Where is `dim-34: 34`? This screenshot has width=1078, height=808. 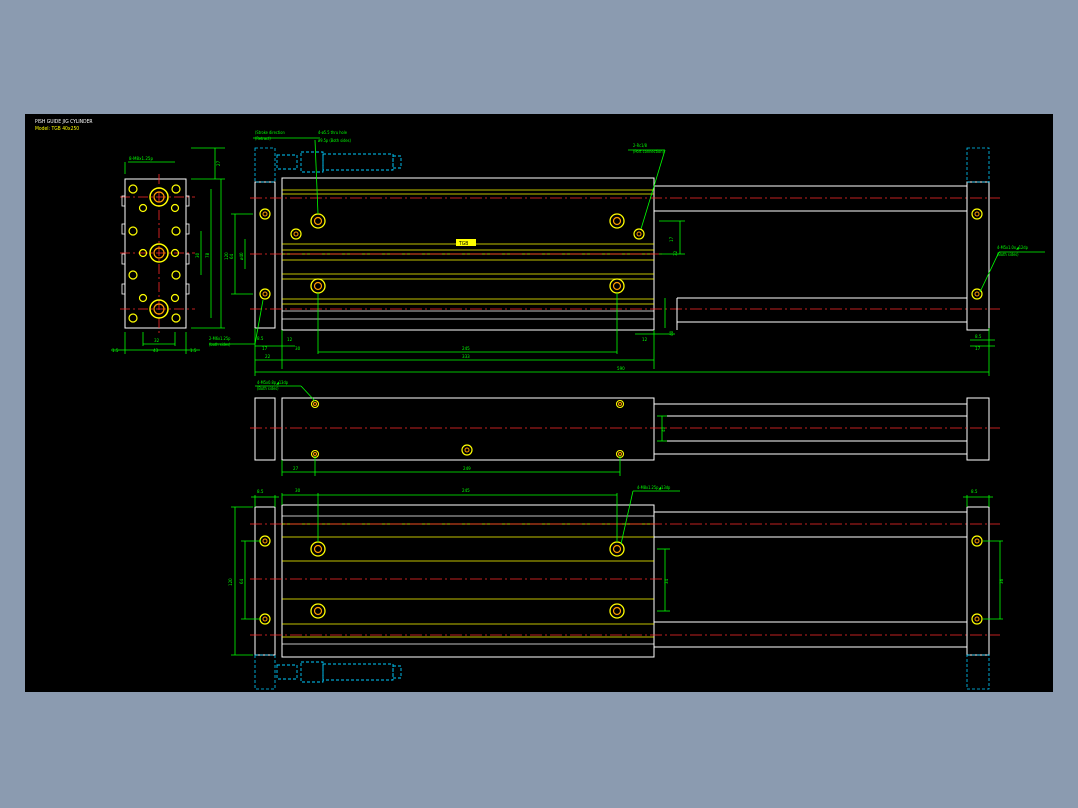
dim-34: 34 is located at coordinates (667, 581).